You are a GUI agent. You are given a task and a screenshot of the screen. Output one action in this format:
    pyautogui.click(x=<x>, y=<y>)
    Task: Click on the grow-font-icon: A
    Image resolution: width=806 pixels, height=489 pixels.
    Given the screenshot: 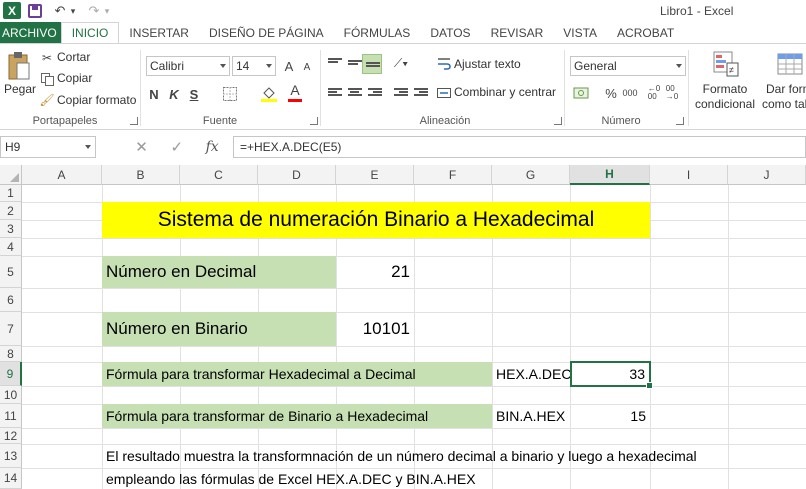 What is the action you would take?
    pyautogui.click(x=289, y=66)
    